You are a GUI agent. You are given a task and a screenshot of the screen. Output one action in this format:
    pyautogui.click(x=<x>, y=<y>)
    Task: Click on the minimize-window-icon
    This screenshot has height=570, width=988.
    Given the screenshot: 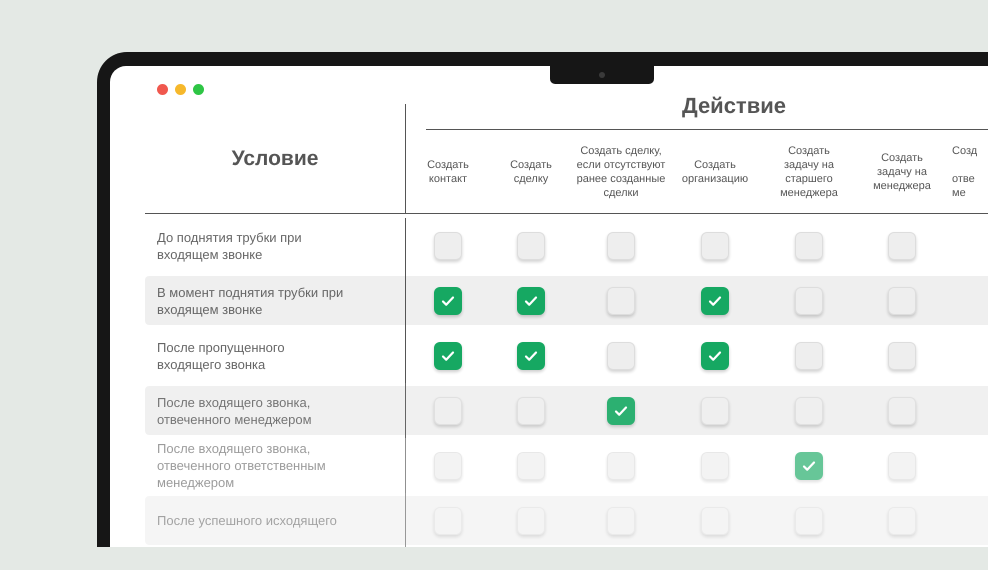 What is the action you would take?
    pyautogui.click(x=180, y=89)
    